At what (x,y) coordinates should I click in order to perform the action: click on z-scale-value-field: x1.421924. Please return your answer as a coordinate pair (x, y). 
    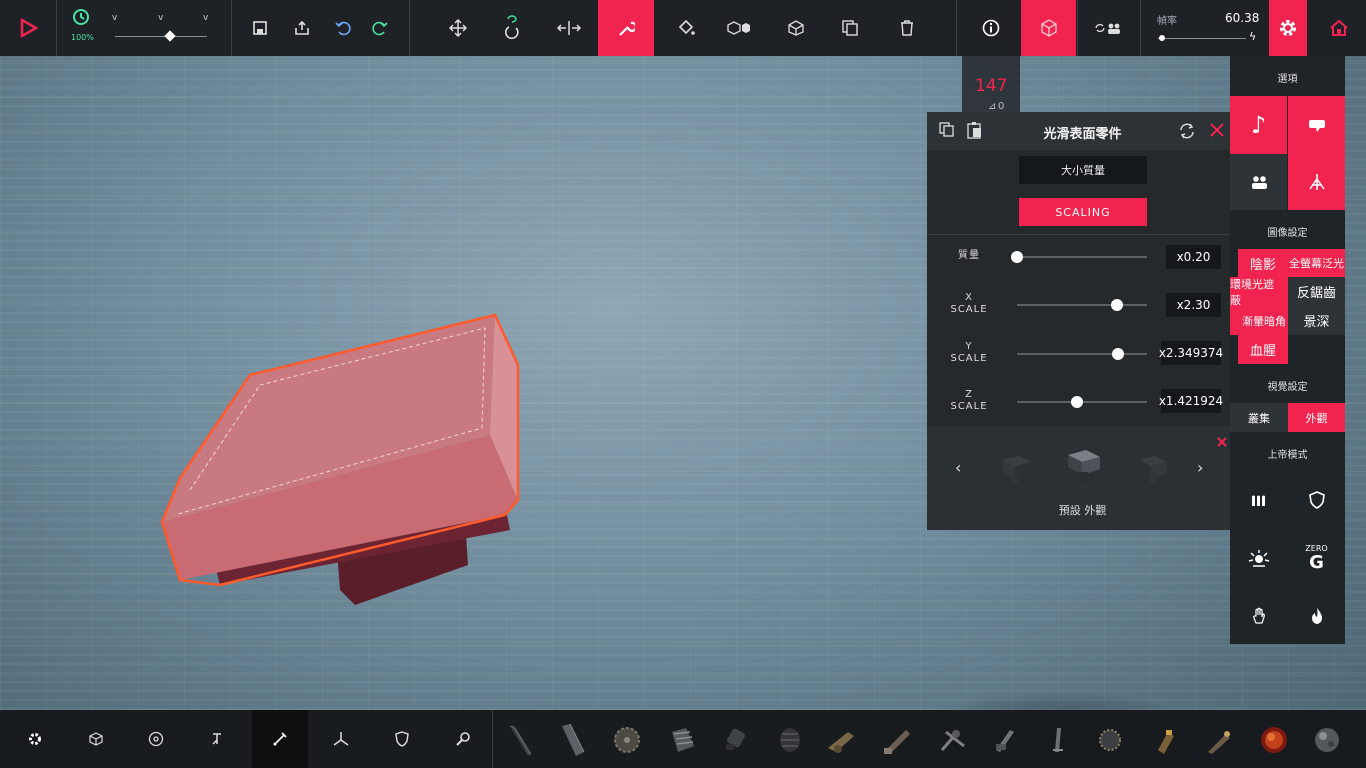
    Looking at the image, I should click on (1191, 401).